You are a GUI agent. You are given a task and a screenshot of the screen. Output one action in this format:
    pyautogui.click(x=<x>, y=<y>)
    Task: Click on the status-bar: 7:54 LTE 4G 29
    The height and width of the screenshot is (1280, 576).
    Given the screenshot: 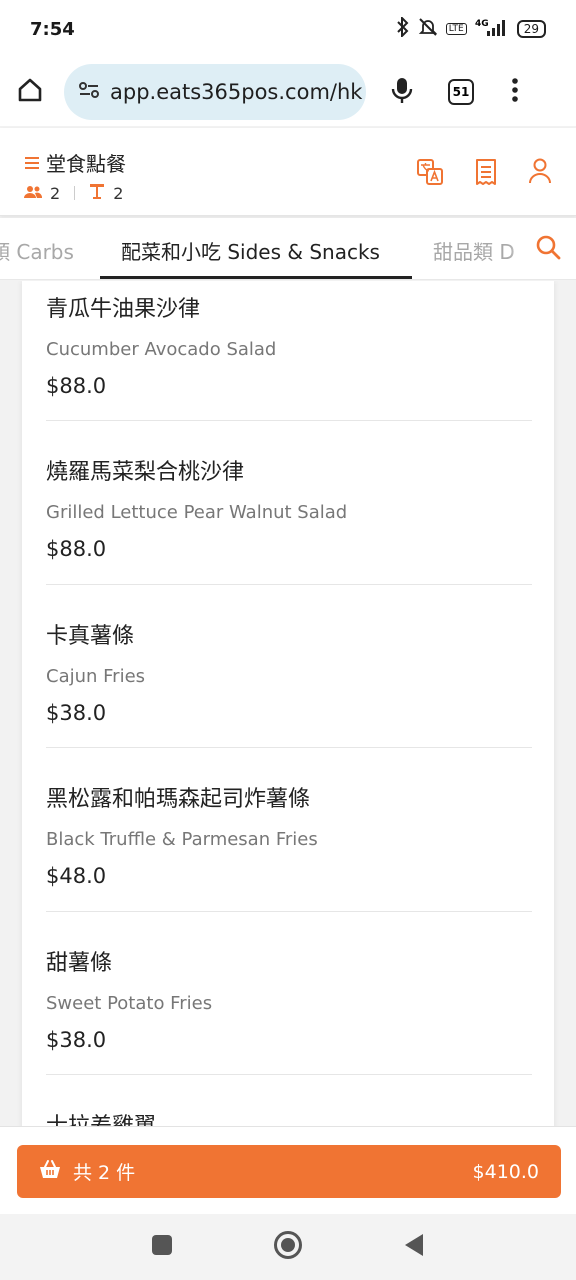 What is the action you would take?
    pyautogui.click(x=288, y=29)
    